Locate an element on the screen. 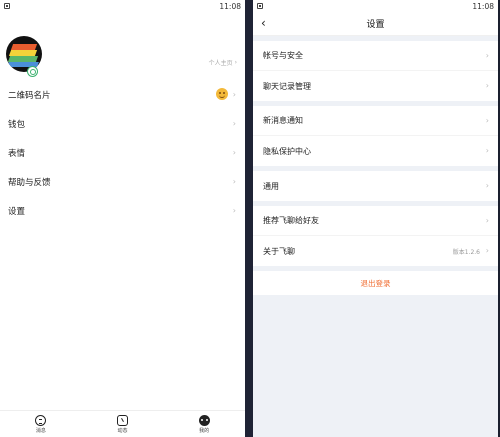 Image resolution: width=500 pixels, height=437 pixels. avatar is located at coordinates (24, 54).